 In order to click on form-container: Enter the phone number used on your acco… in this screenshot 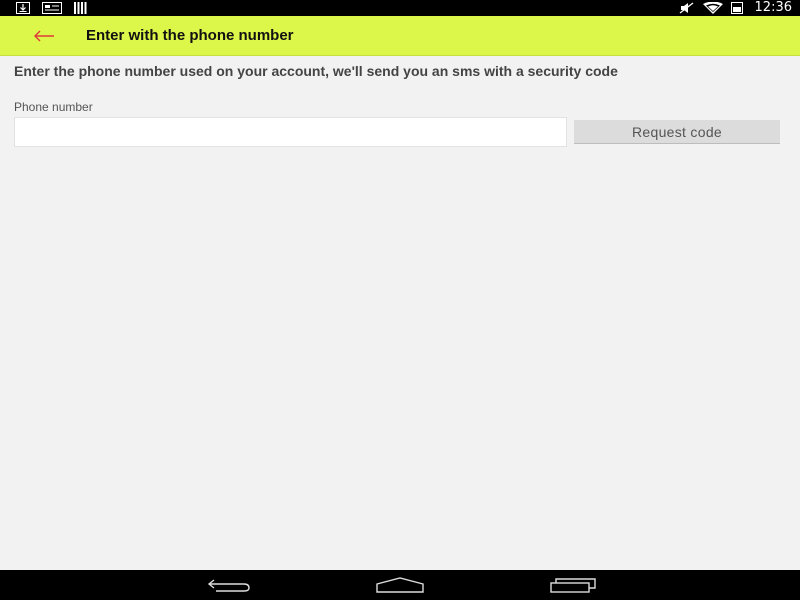, I will do `click(400, 105)`.